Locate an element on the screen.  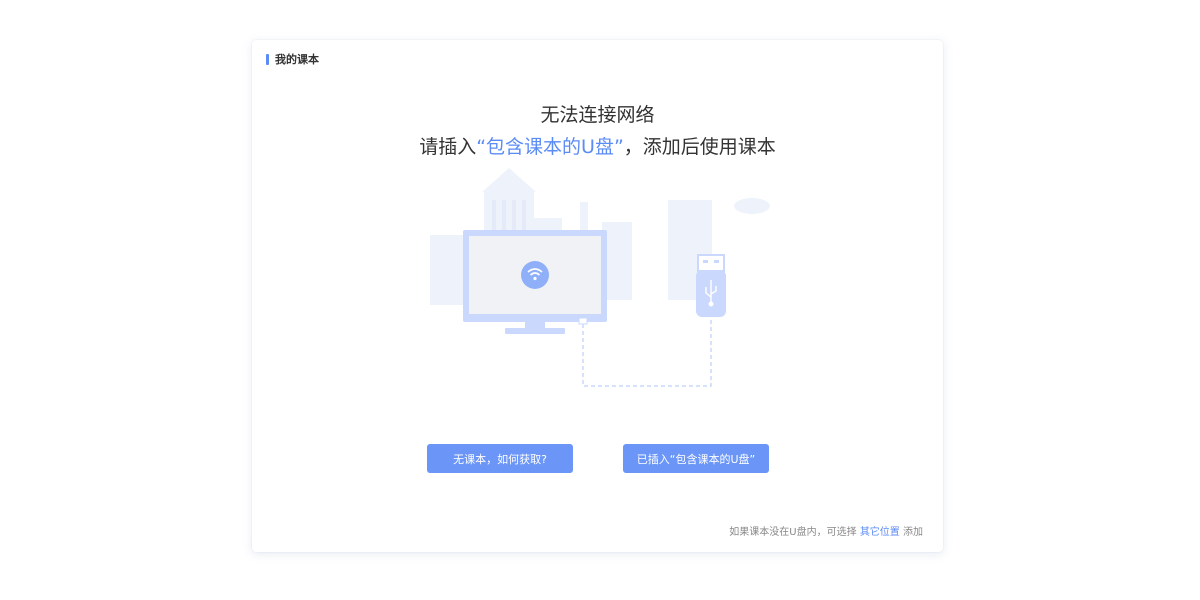
instruction-highlight: “包含课本的U盘” is located at coordinates (550, 147).